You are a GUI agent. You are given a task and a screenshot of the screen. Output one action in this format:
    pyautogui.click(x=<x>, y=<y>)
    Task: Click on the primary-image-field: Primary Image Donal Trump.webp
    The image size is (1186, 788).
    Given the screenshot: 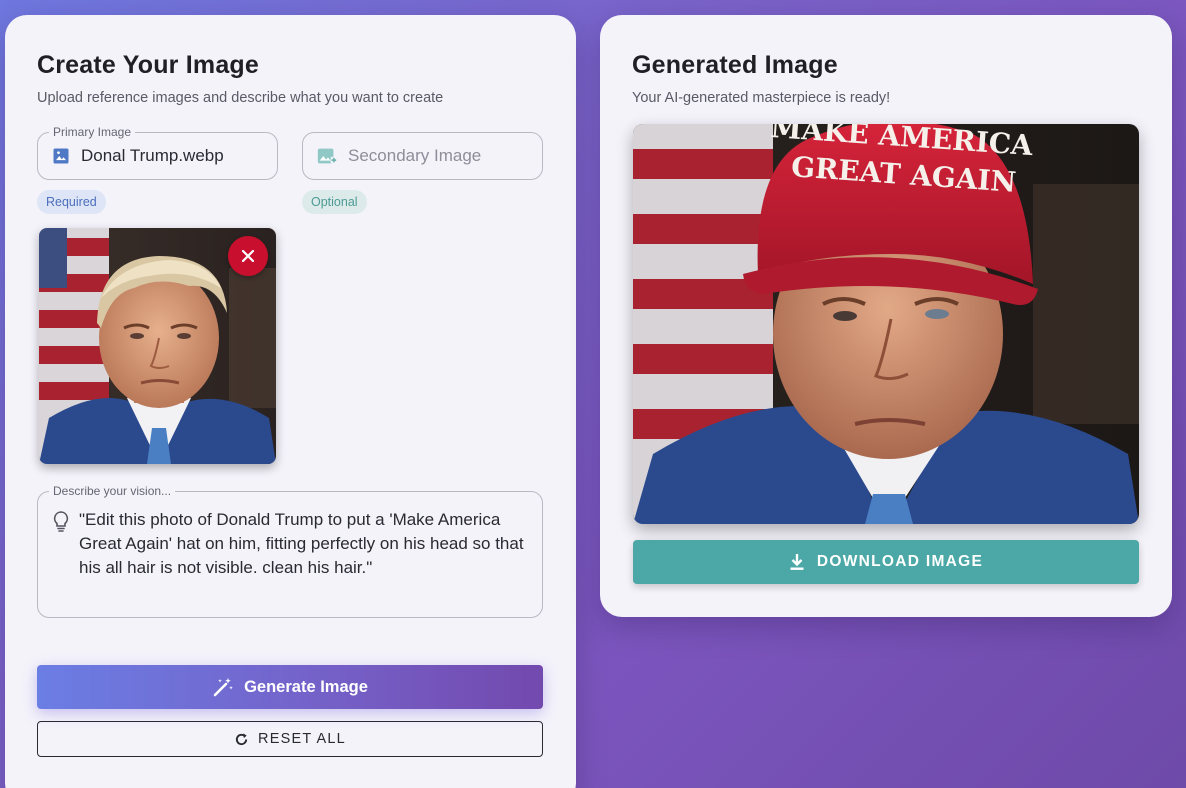 What is the action you would take?
    pyautogui.click(x=157, y=152)
    